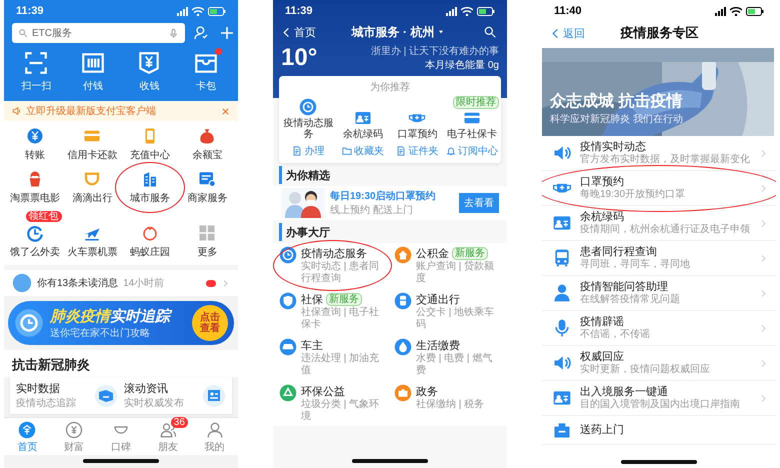 The image size is (780, 468). I want to click on promo-banner: 肺炎疫情实时追踪 送你宅在家不出门攻略 点击查看, so click(121, 323).